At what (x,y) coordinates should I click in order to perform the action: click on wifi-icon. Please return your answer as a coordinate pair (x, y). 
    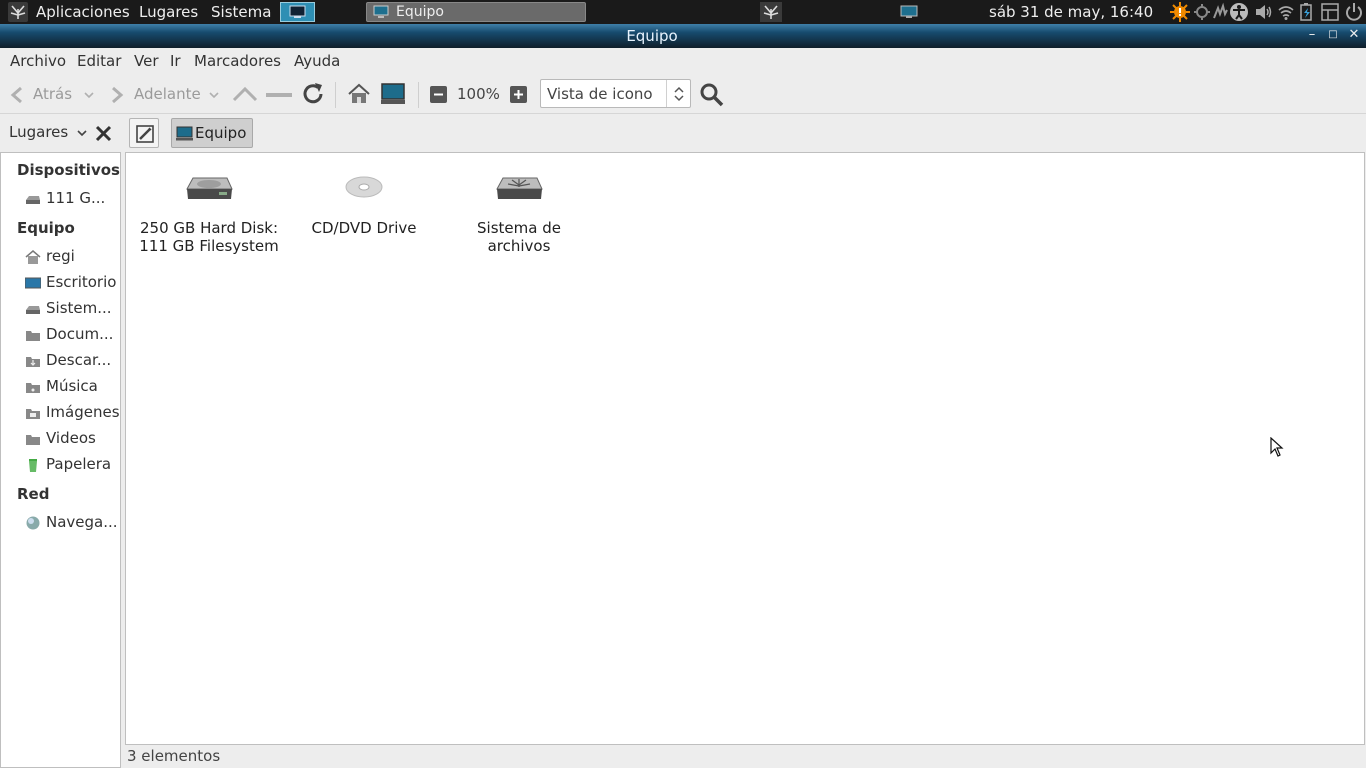
    Looking at the image, I should click on (1286, 12).